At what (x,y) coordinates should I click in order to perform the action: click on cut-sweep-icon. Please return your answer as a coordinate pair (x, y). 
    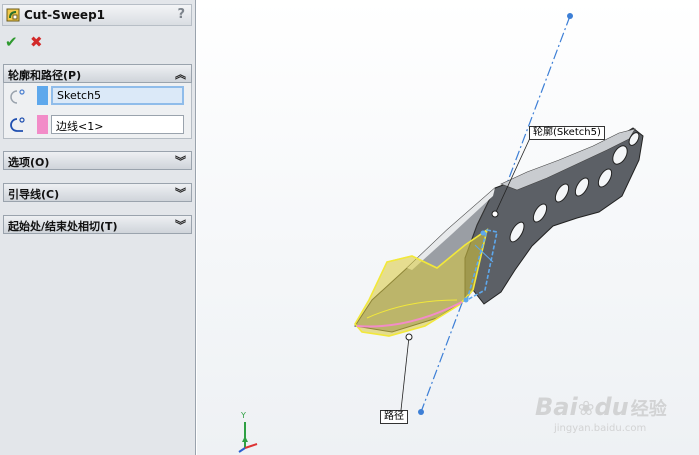
    Looking at the image, I should click on (13, 15).